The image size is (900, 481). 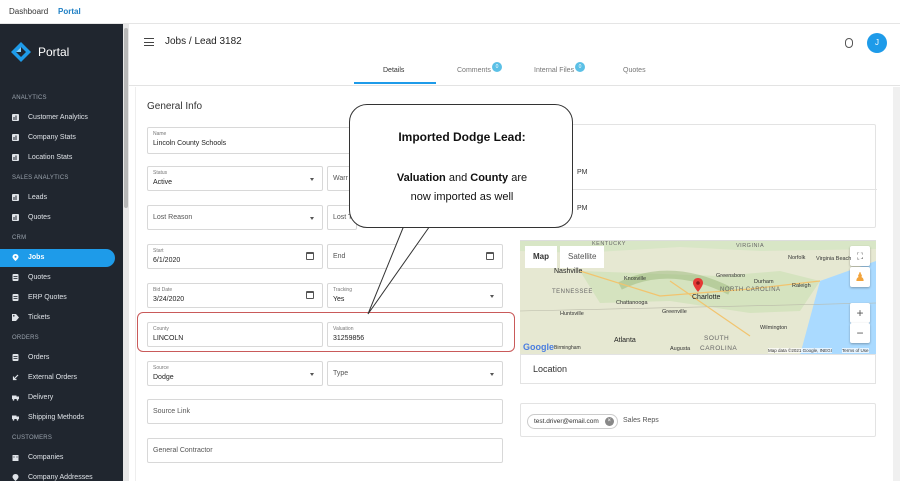 What do you see at coordinates (731, 276) in the screenshot?
I see `map-label: Greensboro` at bounding box center [731, 276].